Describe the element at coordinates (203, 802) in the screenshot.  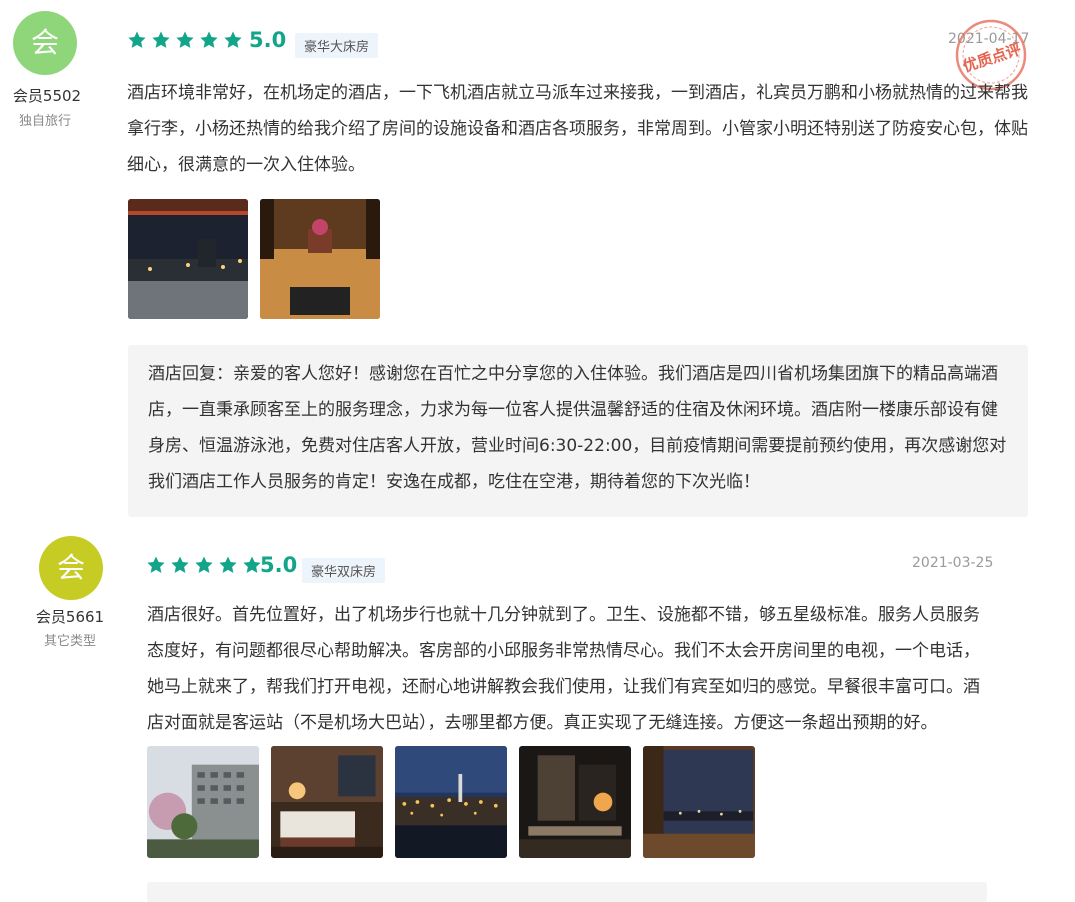
I see `hotel-exterior-photo` at that location.